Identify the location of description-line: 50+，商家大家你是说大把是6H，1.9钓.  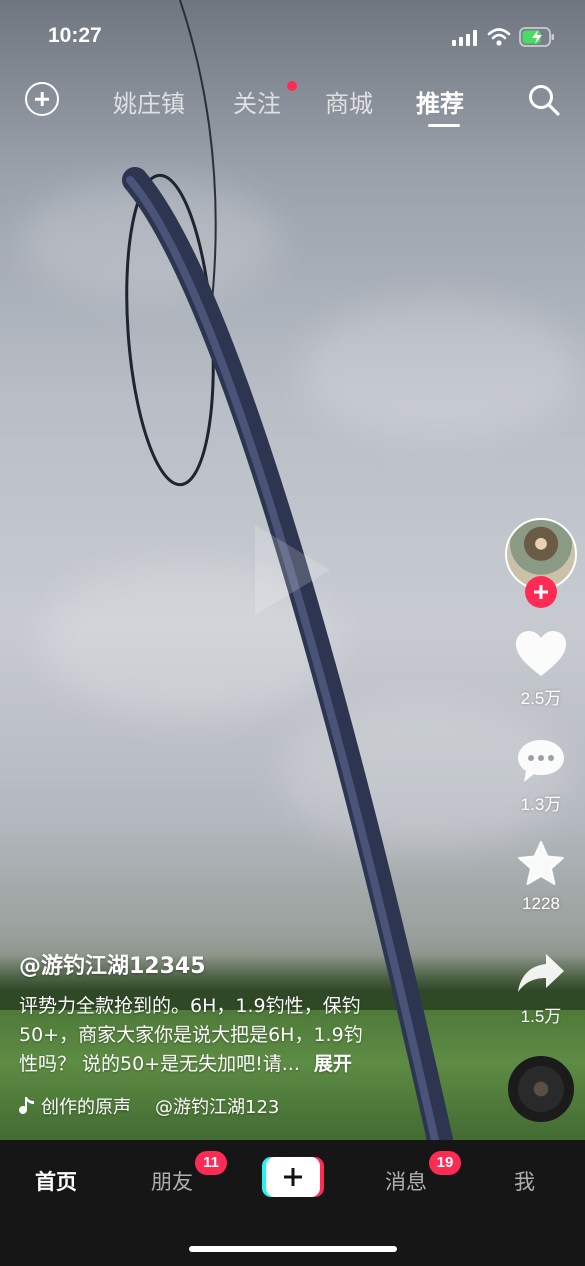
(191, 1035).